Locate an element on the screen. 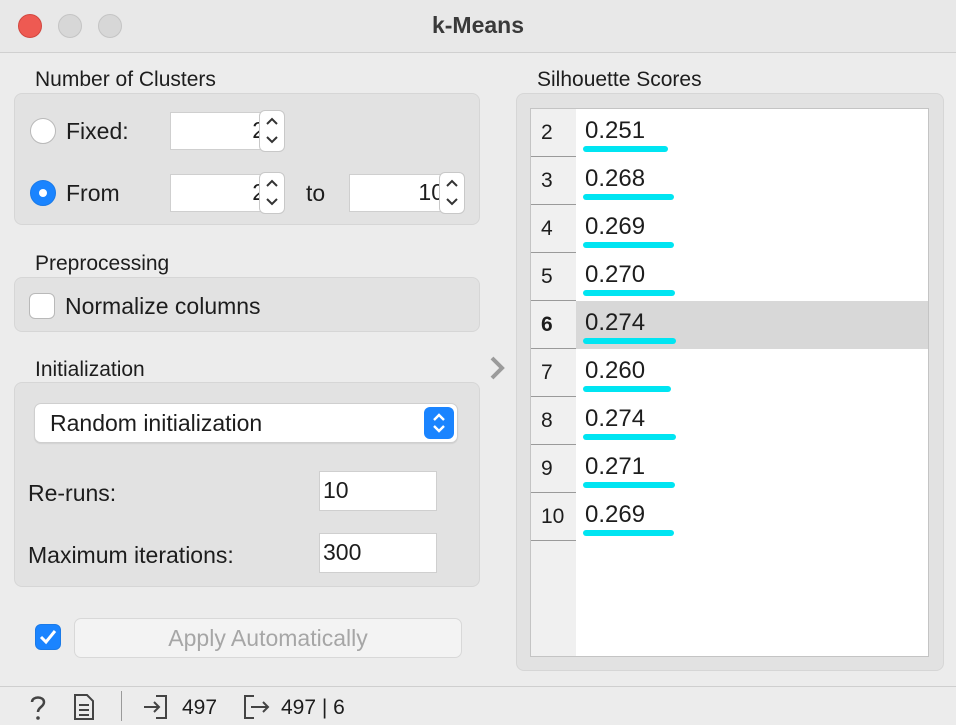 This screenshot has width=956, height=725. fixed-clusters-input: 2 is located at coordinates (221, 131).